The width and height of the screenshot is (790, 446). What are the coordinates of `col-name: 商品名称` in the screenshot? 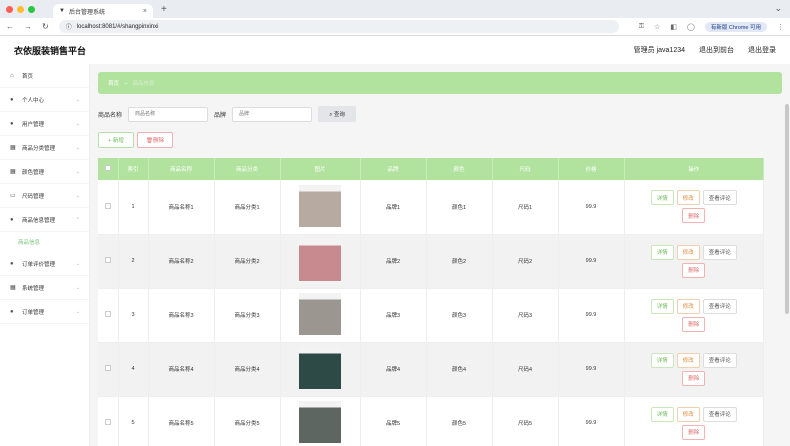 It's located at (181, 169).